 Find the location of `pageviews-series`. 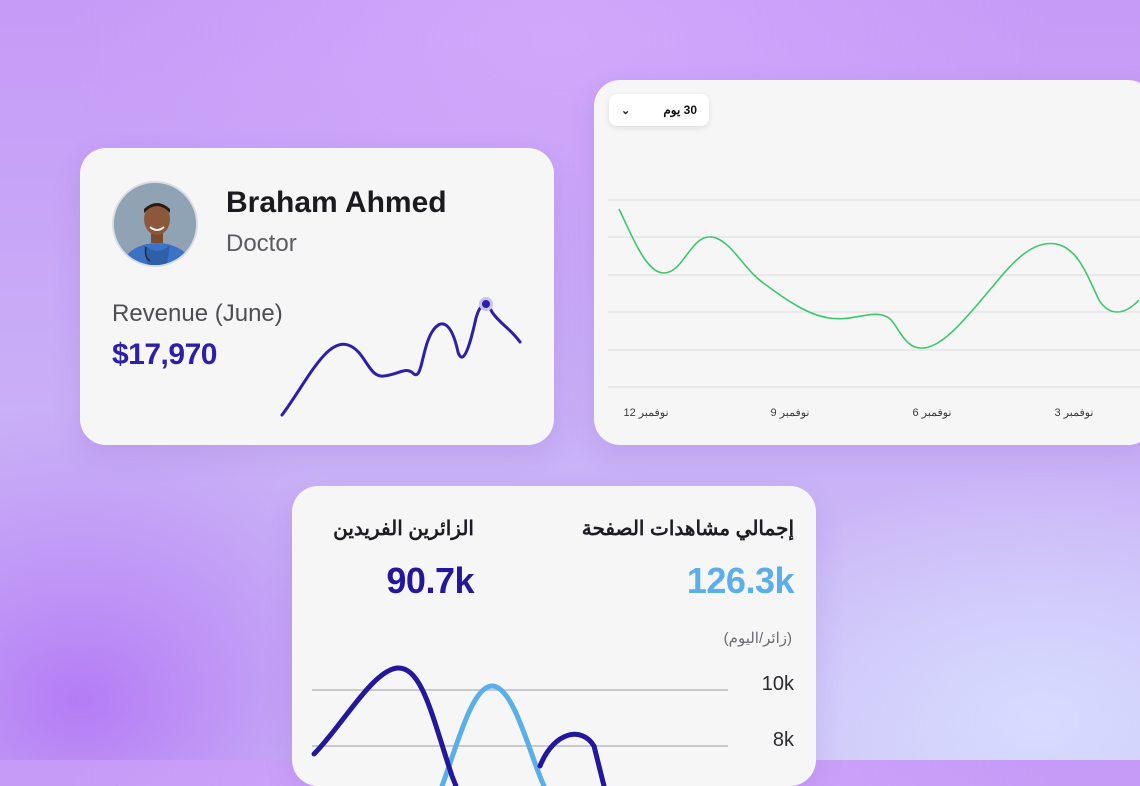

pageviews-series is located at coordinates (493, 734).